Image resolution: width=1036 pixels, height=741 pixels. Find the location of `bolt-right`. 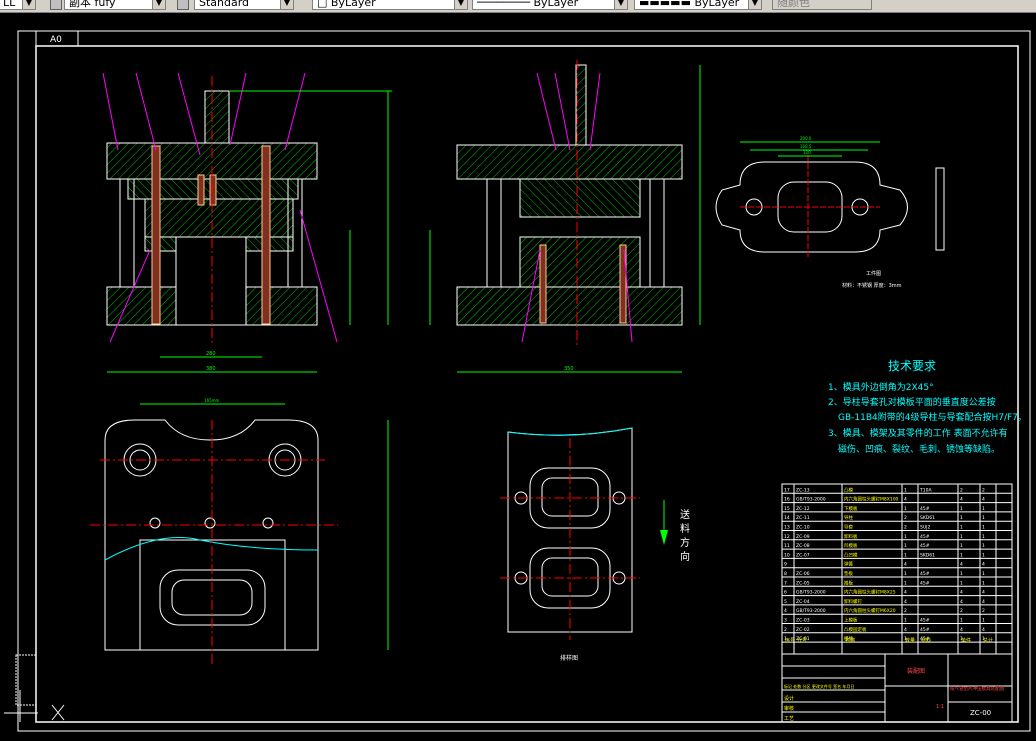

bolt-right is located at coordinates (266, 235).